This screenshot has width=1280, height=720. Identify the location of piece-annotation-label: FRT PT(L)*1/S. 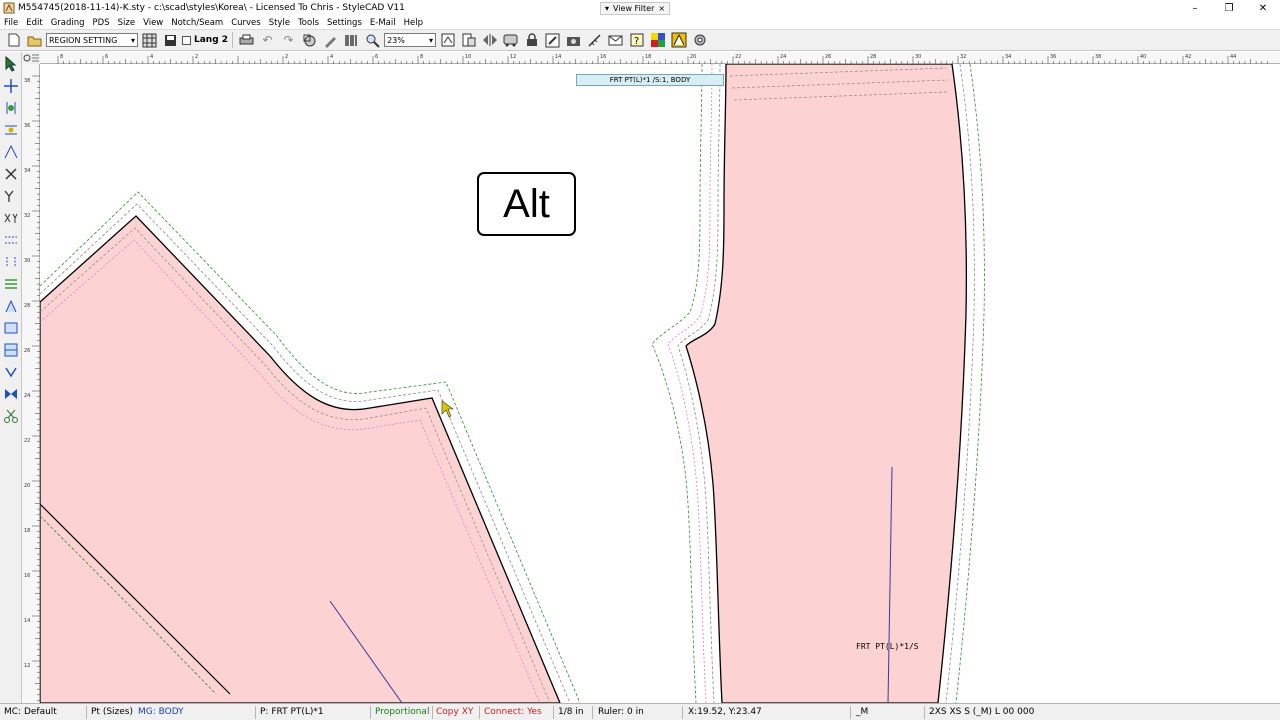
(887, 646).